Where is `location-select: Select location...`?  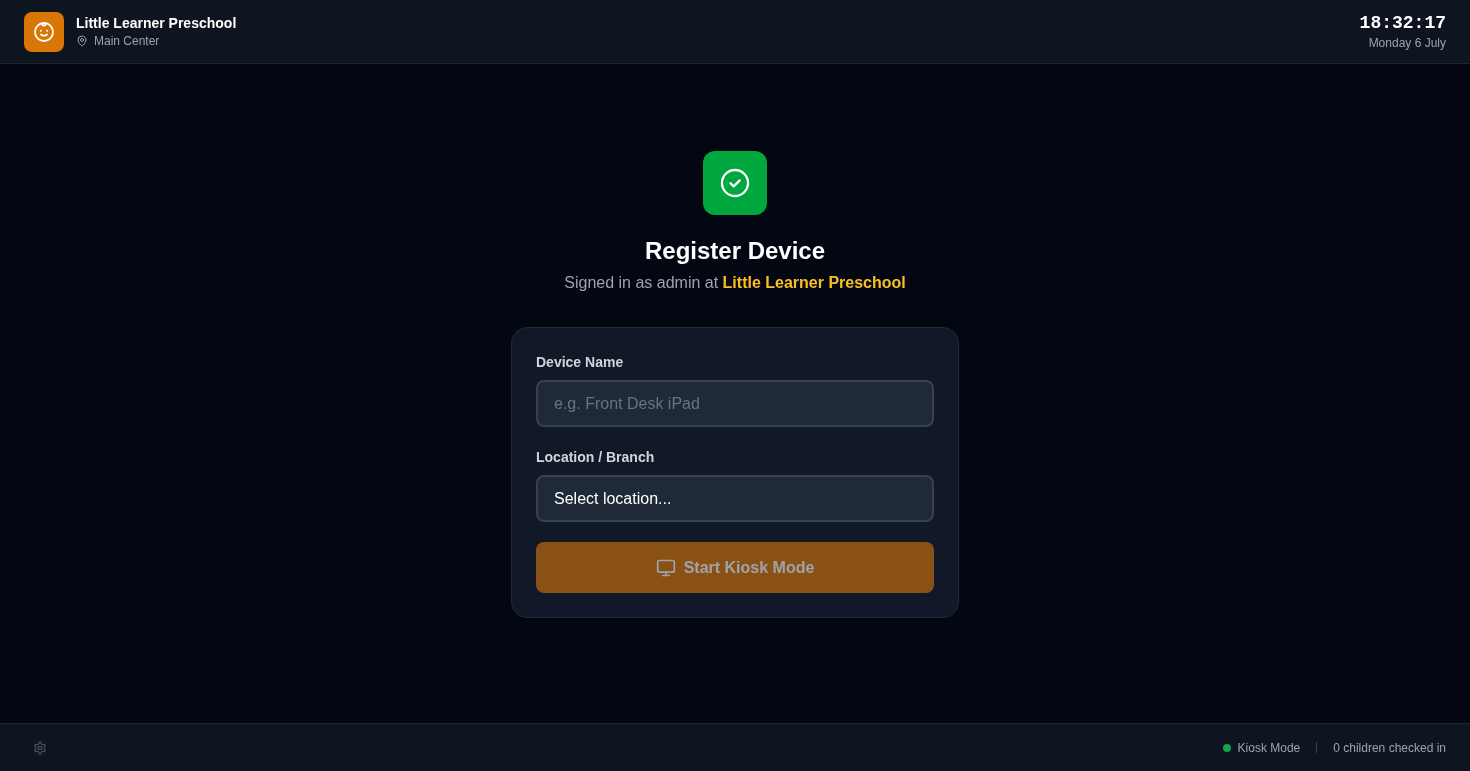
location-select: Select location... is located at coordinates (735, 498).